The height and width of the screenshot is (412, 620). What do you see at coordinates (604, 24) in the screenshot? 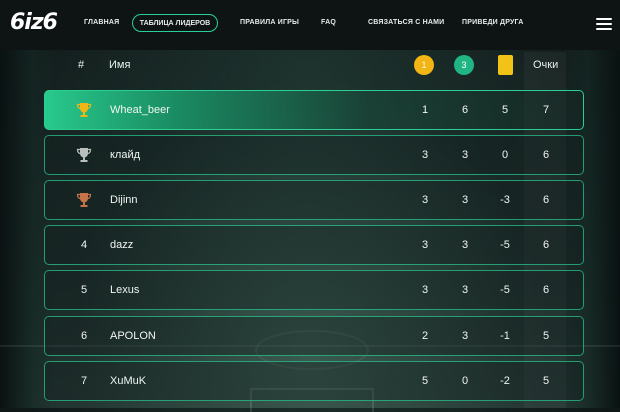
I see `menu-icon` at bounding box center [604, 24].